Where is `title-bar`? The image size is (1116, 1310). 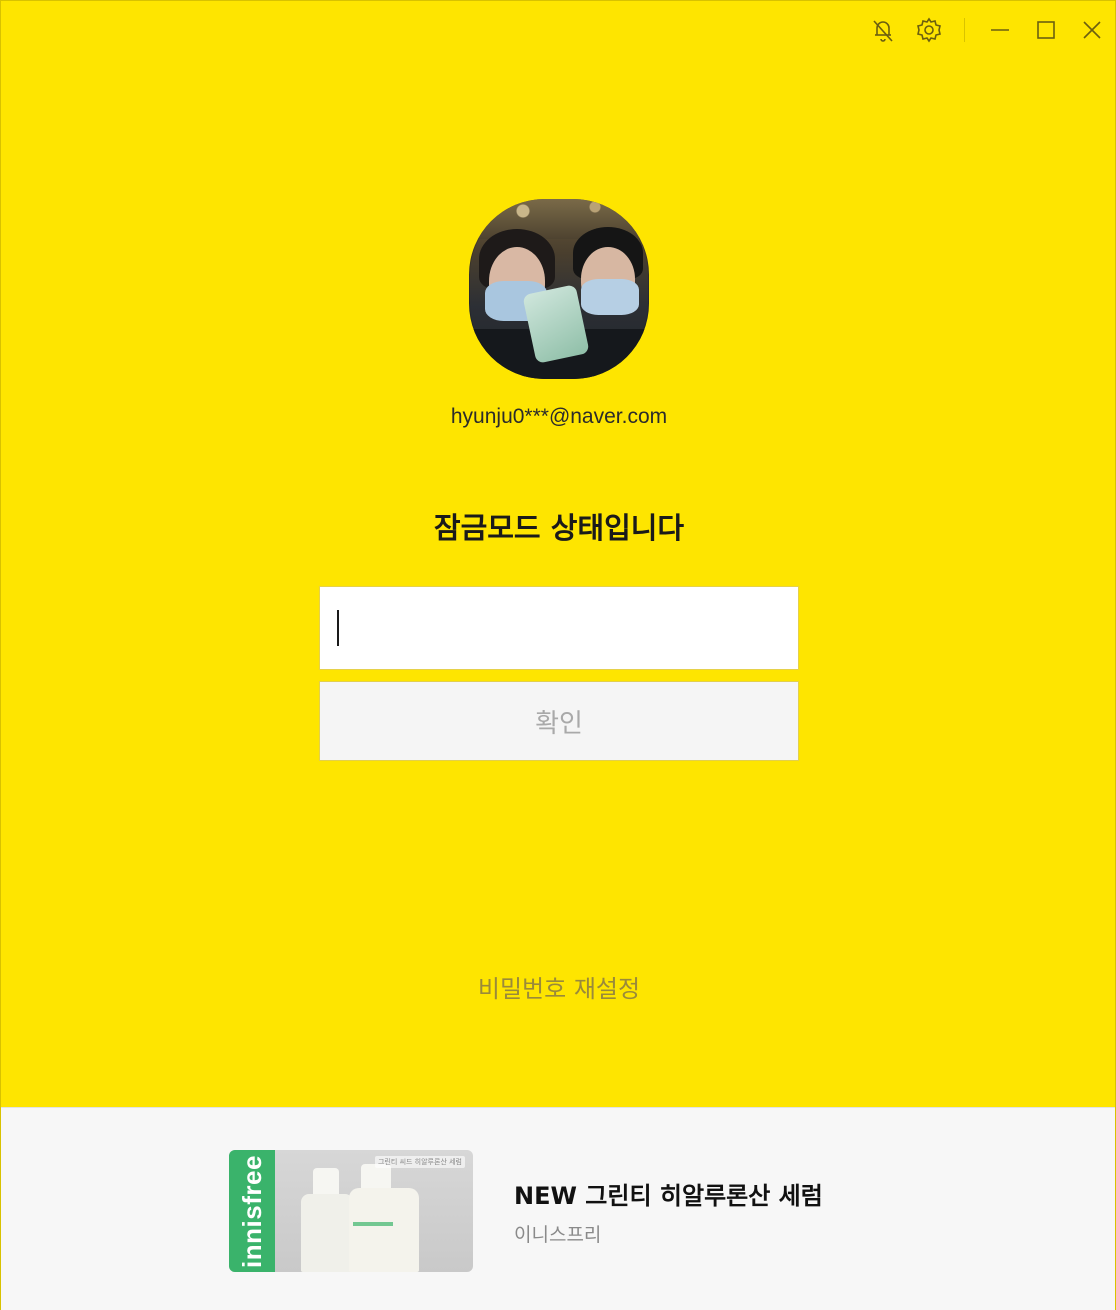 title-bar is located at coordinates (987, 30).